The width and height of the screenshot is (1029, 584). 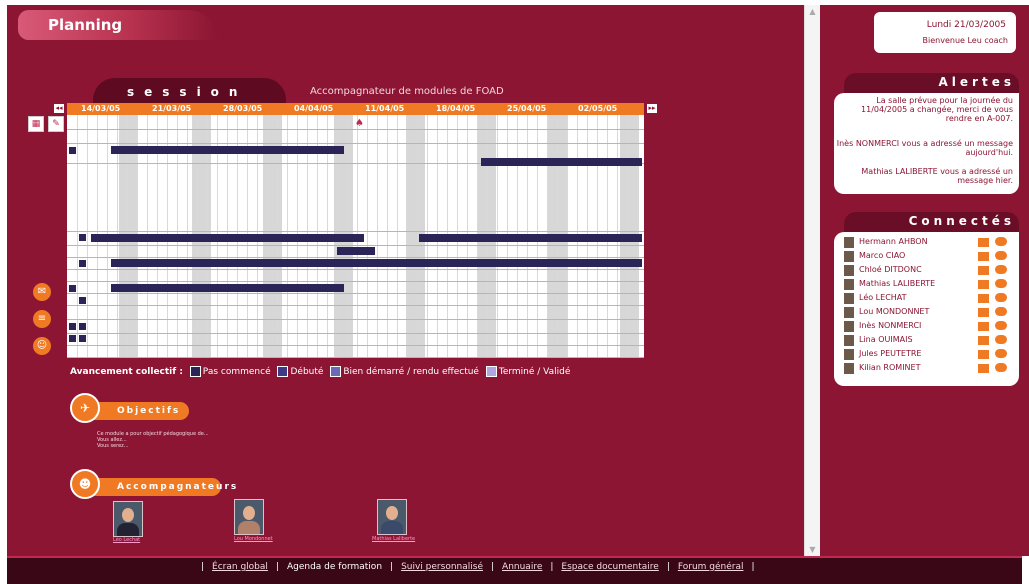 What do you see at coordinates (42, 346) in the screenshot?
I see `chat-icon: ☺` at bounding box center [42, 346].